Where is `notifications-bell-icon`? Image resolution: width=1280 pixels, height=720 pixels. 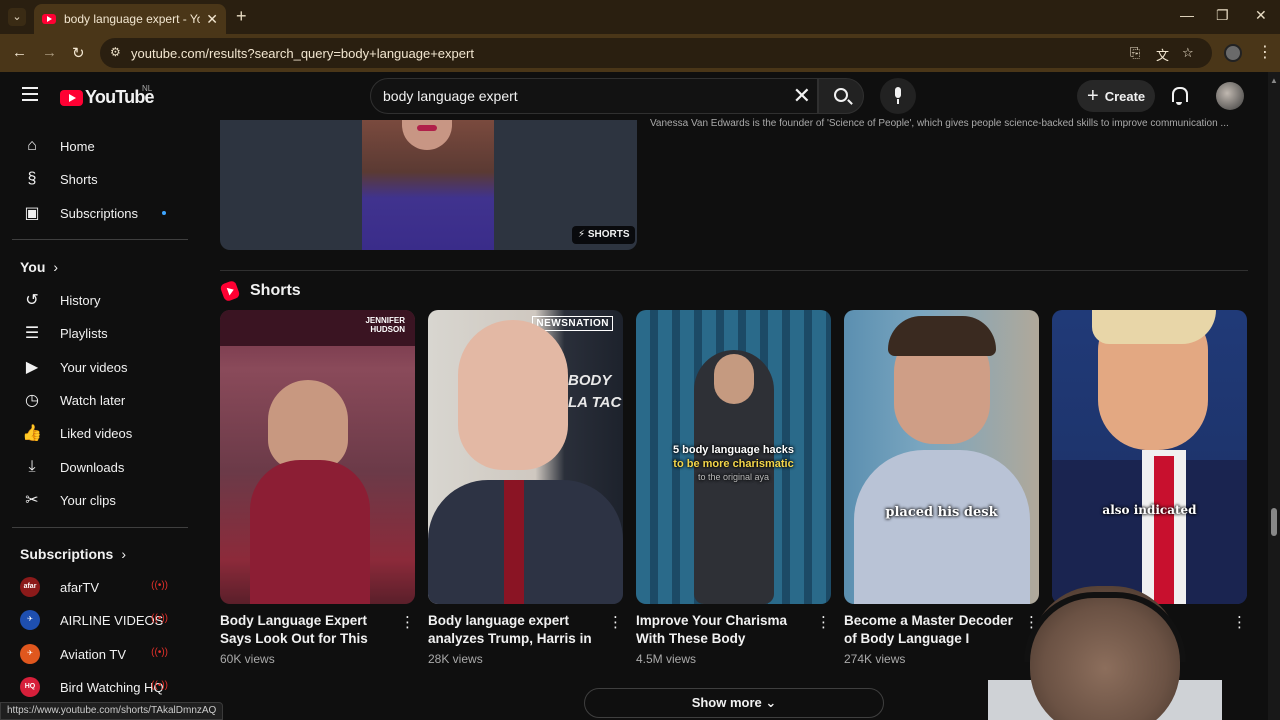
notifications-bell-icon is located at coordinates (1179, 96).